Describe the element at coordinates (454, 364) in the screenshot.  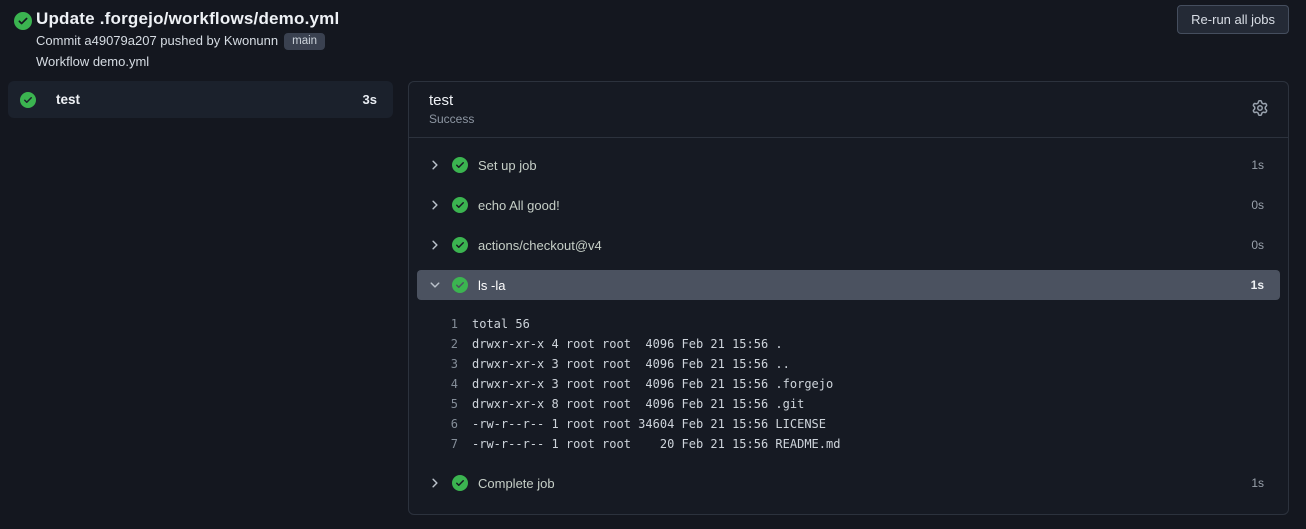
I see `log-line-number: 3` at that location.